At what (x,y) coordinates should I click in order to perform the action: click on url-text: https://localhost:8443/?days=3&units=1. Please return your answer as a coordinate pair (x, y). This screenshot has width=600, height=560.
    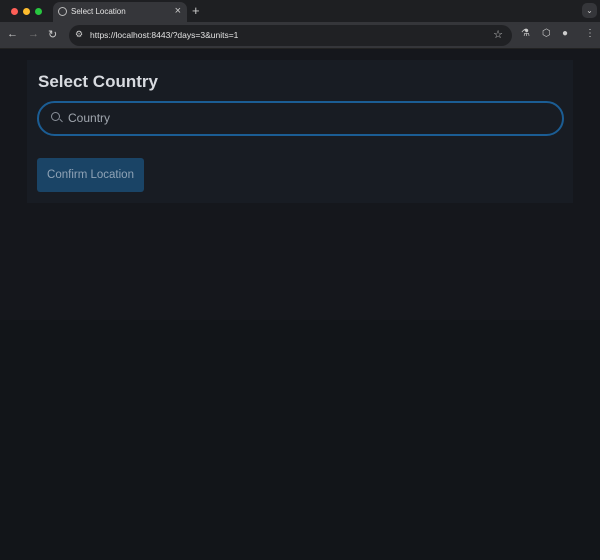
    Looking at the image, I should click on (164, 35).